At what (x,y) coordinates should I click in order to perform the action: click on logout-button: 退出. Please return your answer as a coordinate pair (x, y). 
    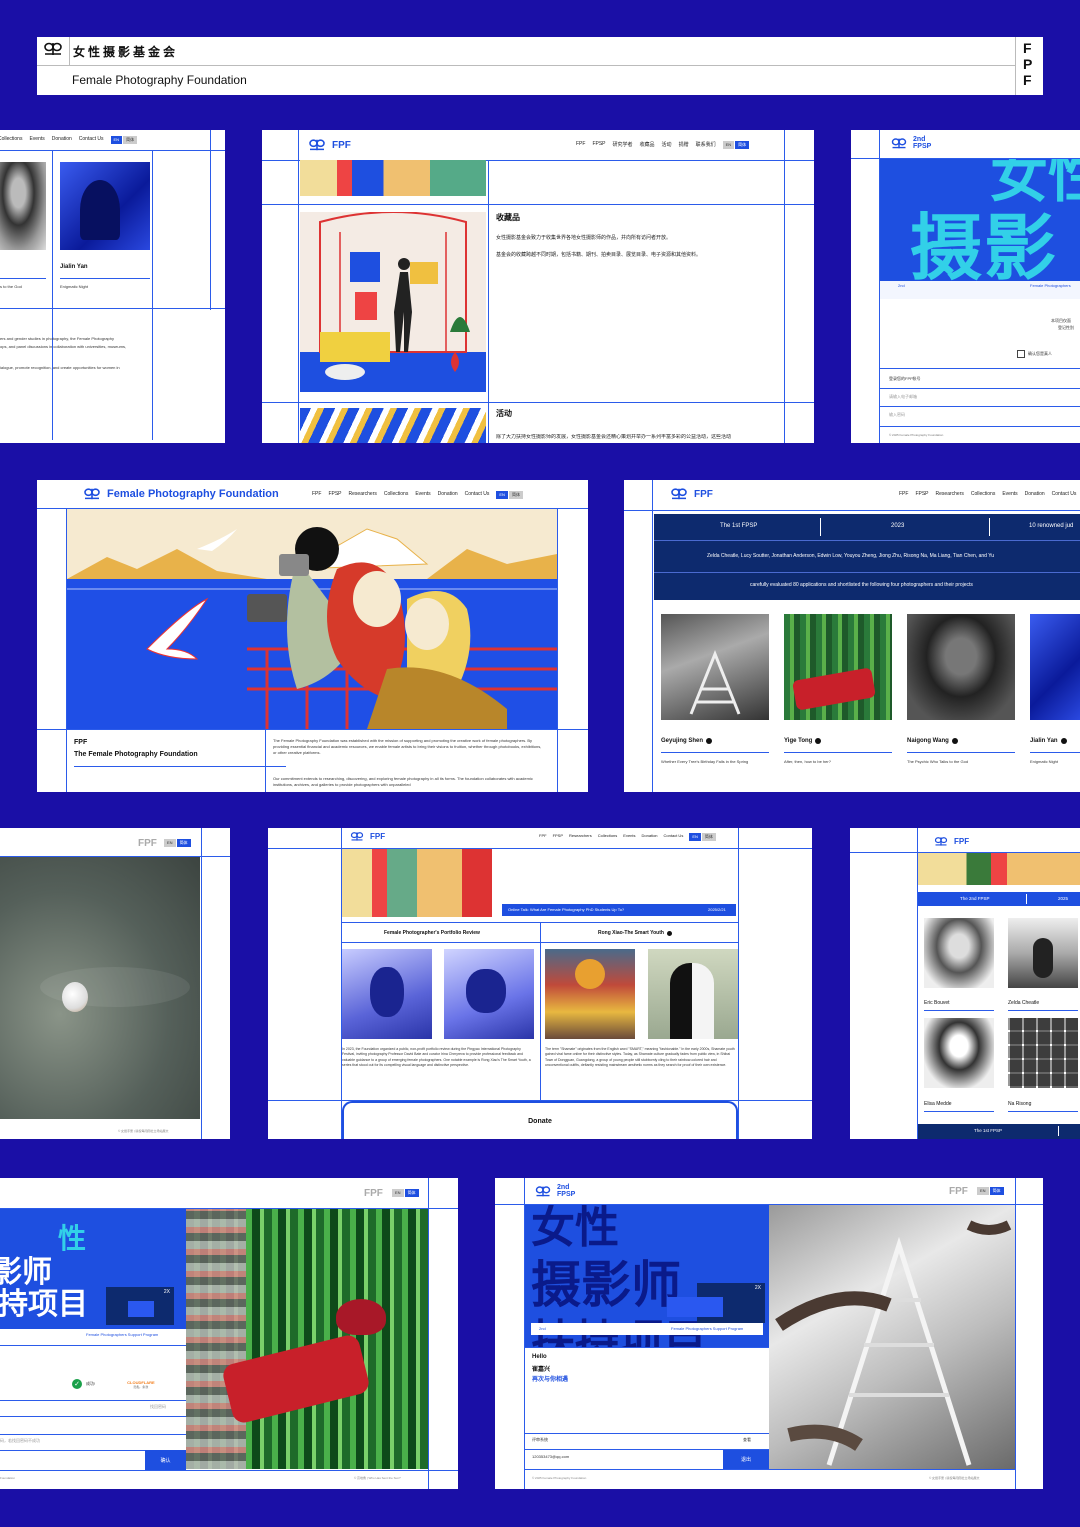
    Looking at the image, I should click on (746, 1459).